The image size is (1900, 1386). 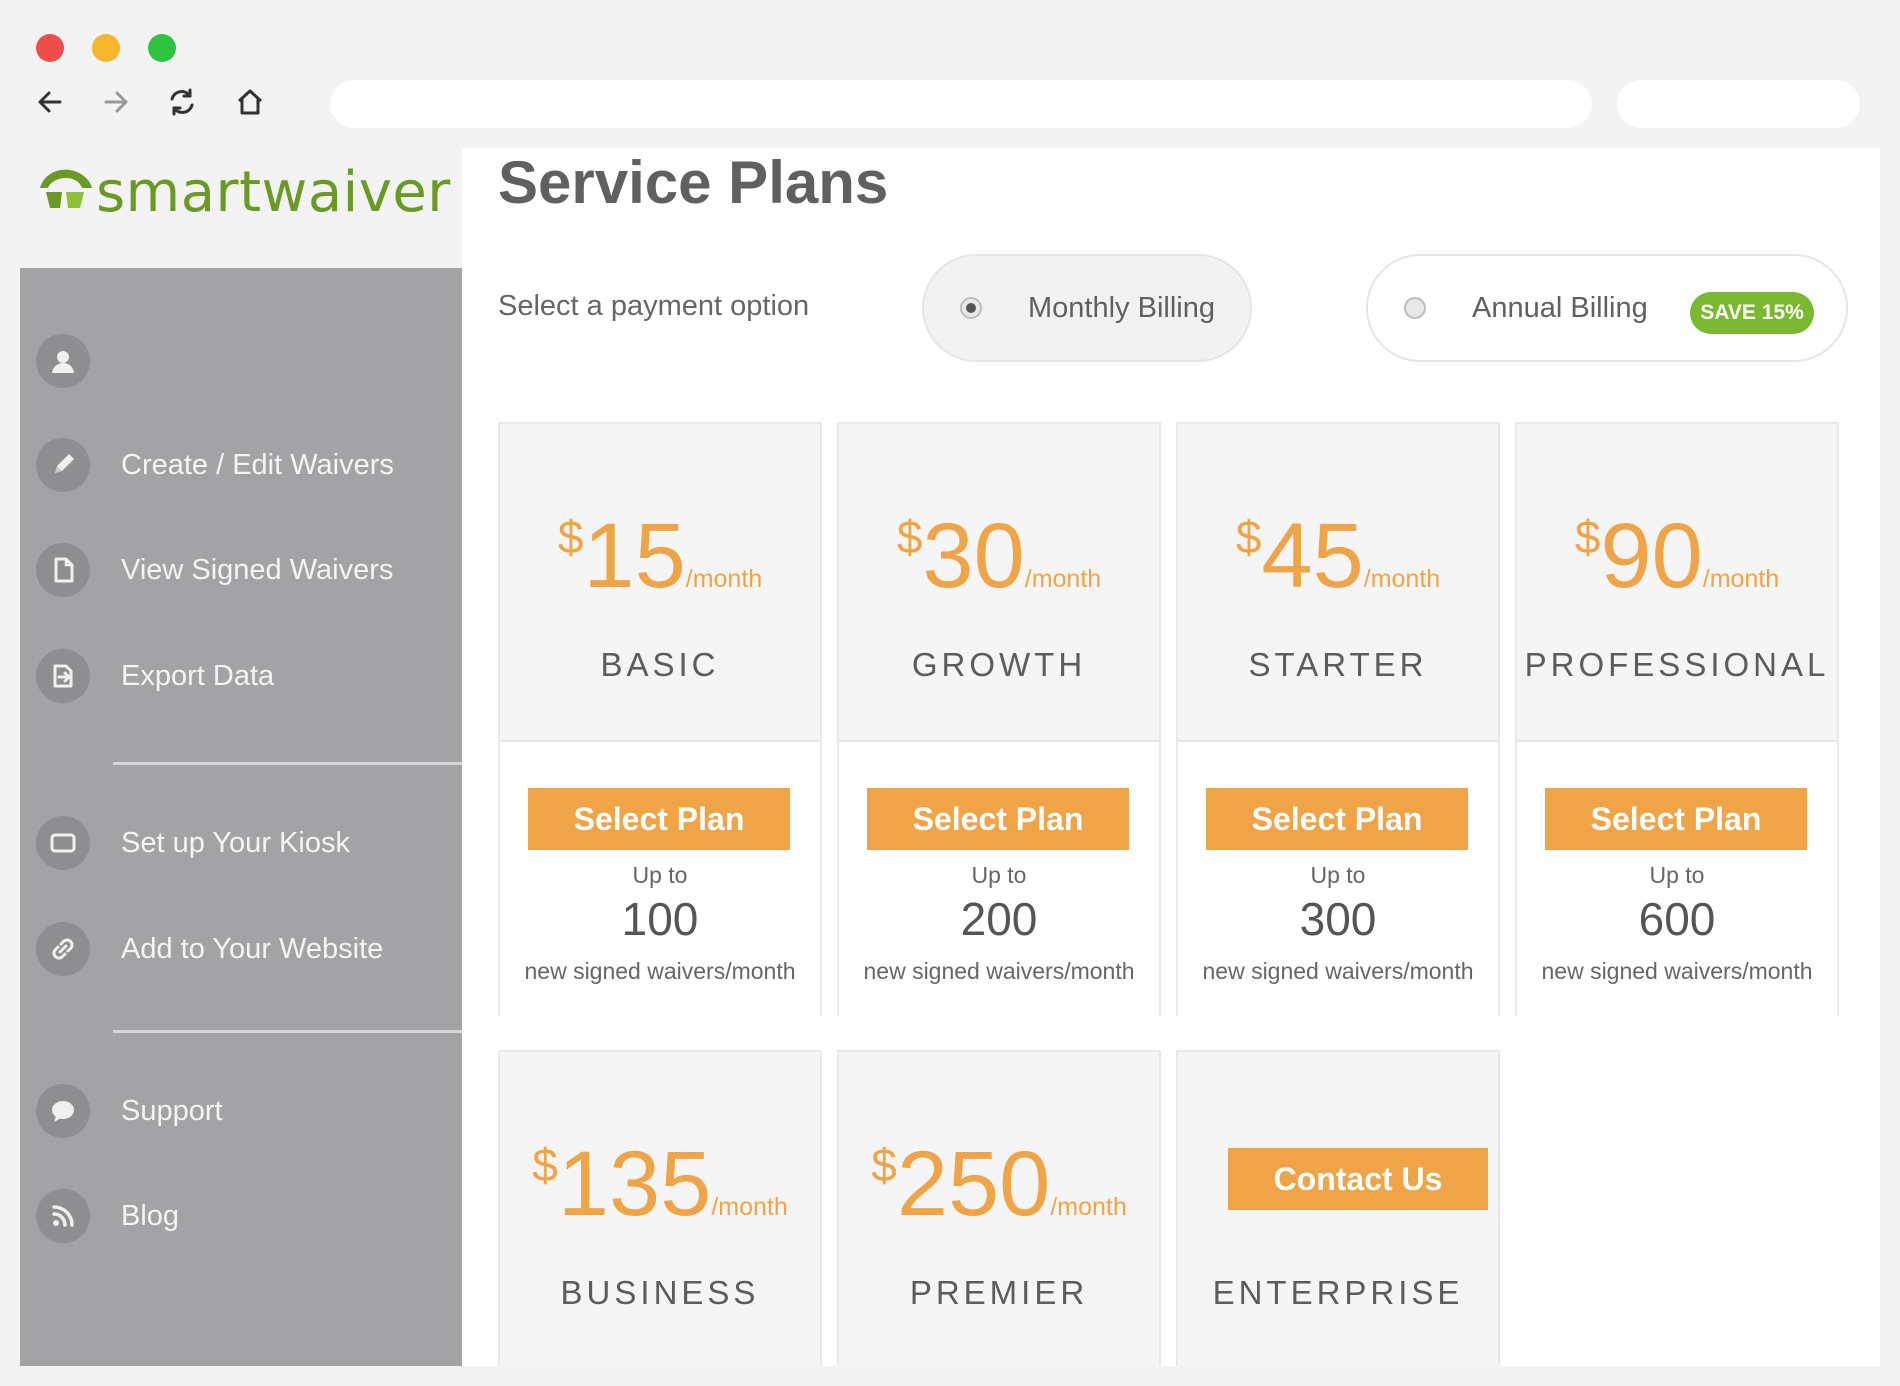 I want to click on sidebar-item-label: Export Data, so click(x=198, y=675).